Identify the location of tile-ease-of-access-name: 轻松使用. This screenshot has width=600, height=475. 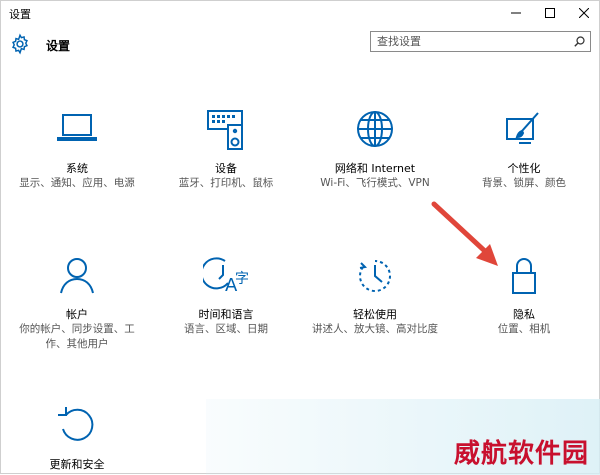
(375, 314).